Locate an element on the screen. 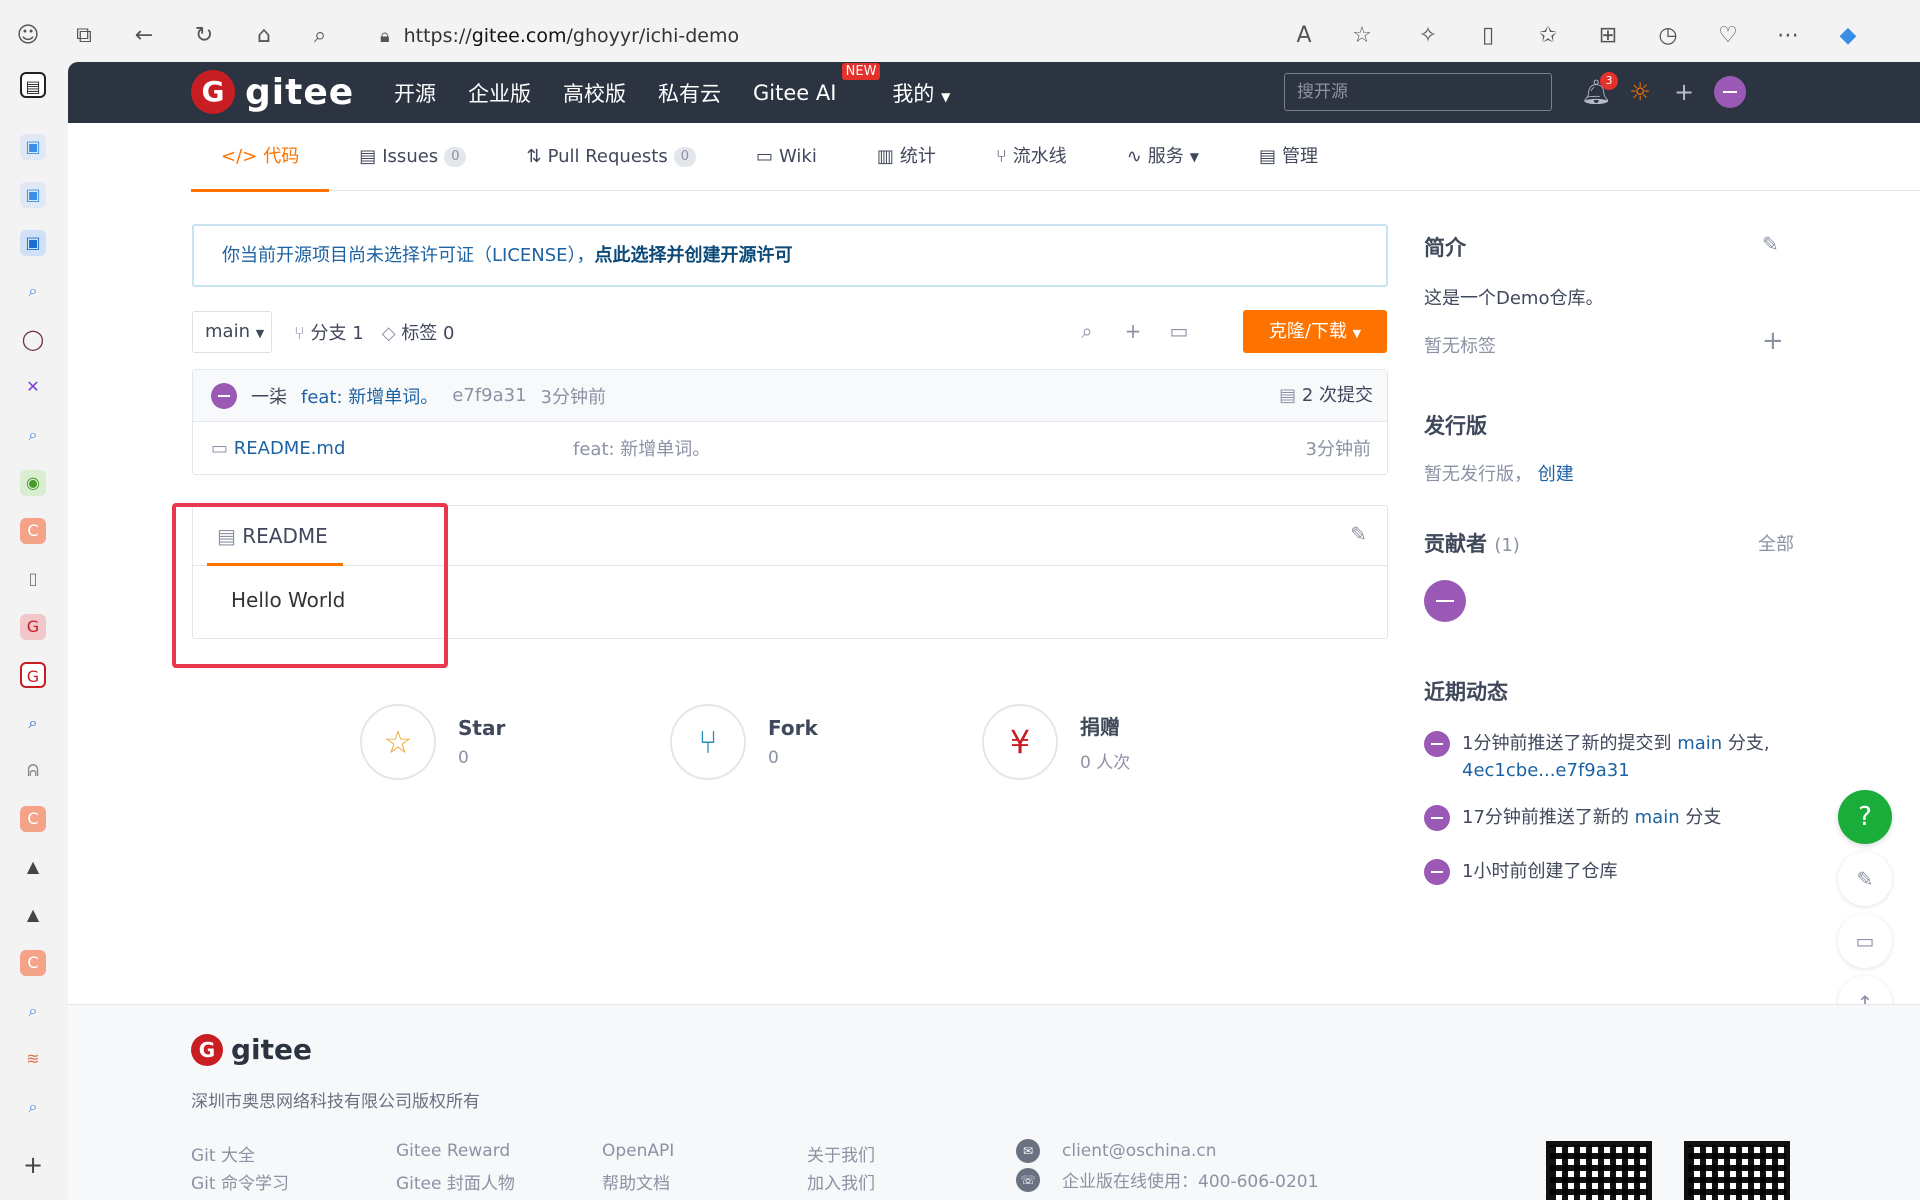  nav-item-education: 高校版 is located at coordinates (594, 93).